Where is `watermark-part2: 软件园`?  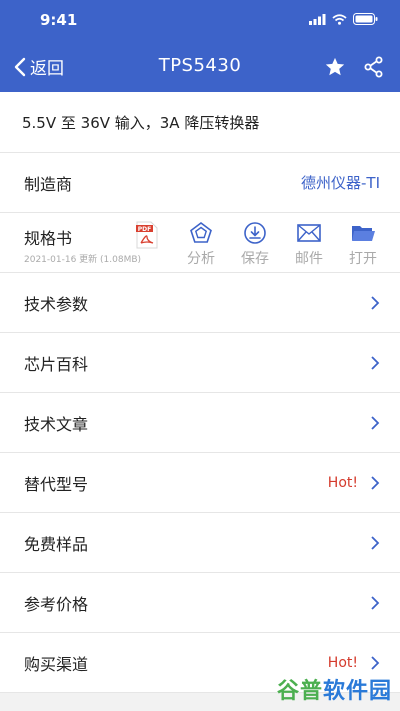 watermark-part2: 软件园 is located at coordinates (357, 691).